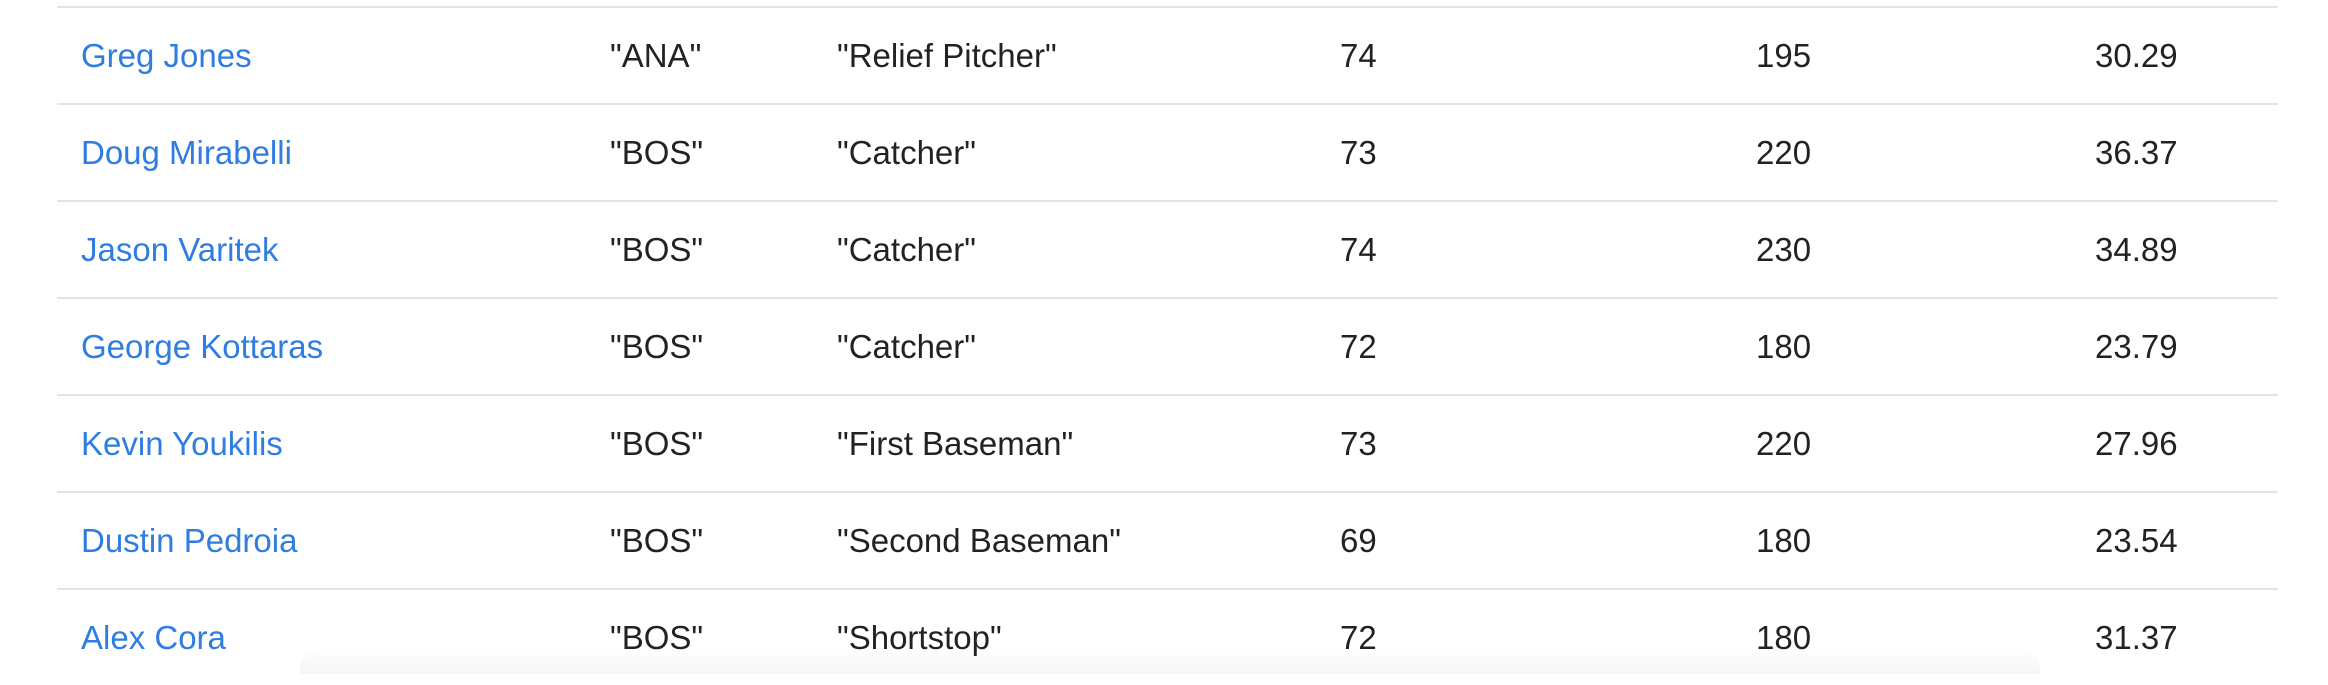 The height and width of the screenshot is (685, 2328). Describe the element at coordinates (186, 152) in the screenshot. I see `player-name-link: Doug Mirabelli` at that location.